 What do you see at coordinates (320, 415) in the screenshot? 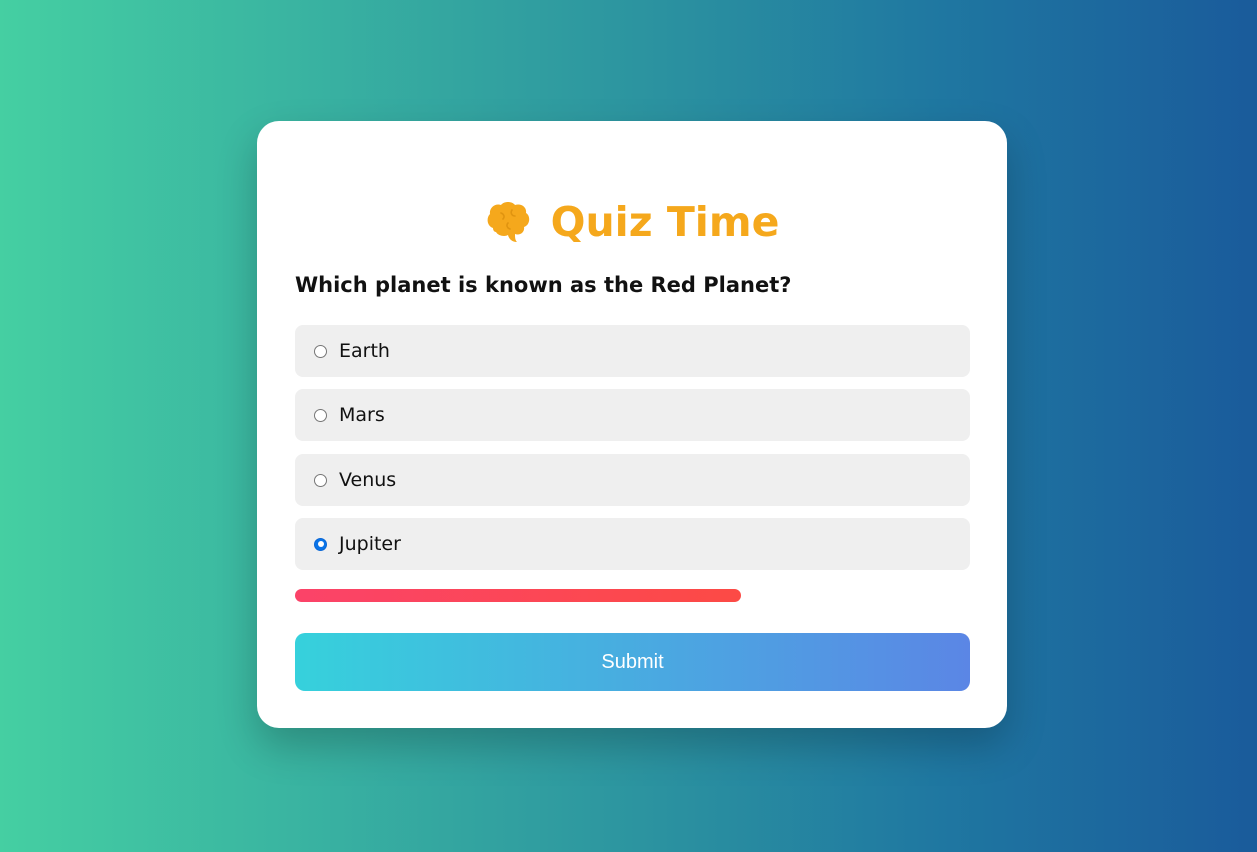
I see `radio-mars` at bounding box center [320, 415].